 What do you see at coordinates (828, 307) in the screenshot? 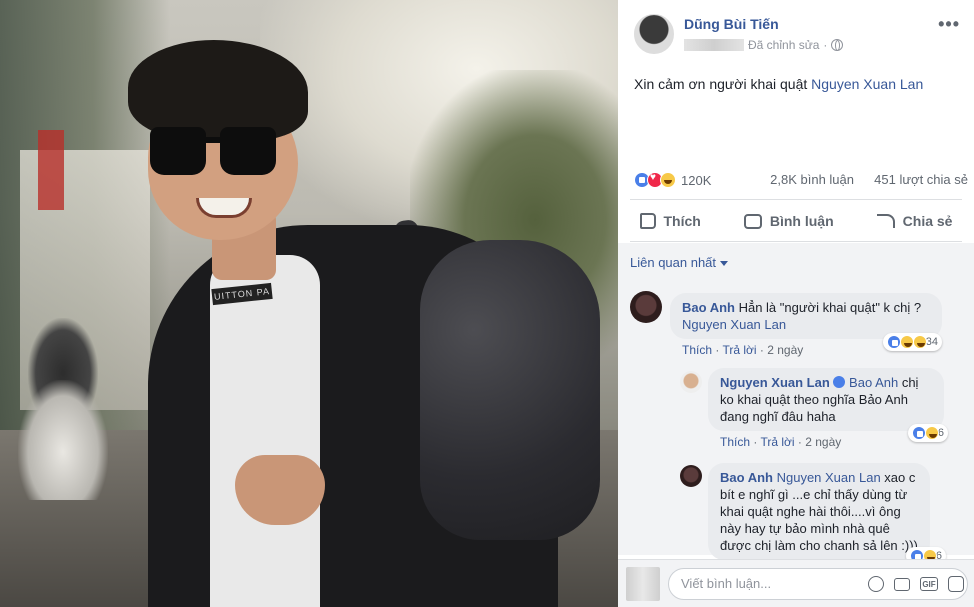
I see `comment-text: Hẳn là "người khai quật" k chị ?` at bounding box center [828, 307].